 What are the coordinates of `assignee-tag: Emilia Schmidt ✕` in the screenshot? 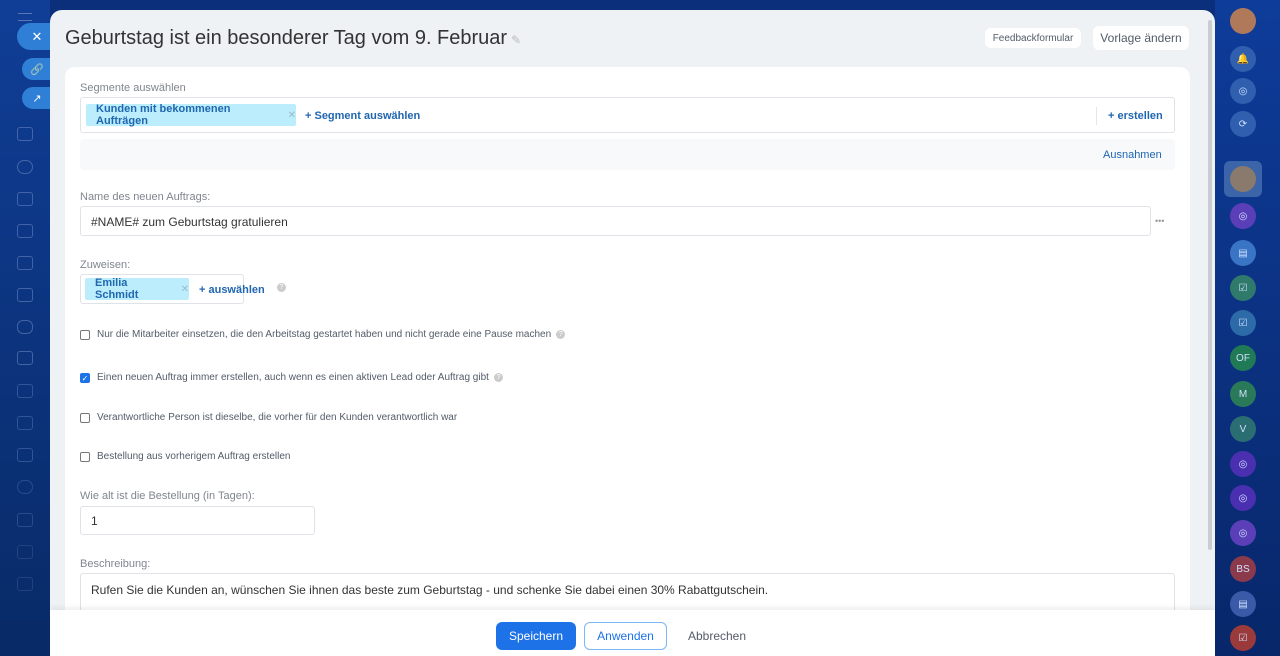 It's located at (137, 289).